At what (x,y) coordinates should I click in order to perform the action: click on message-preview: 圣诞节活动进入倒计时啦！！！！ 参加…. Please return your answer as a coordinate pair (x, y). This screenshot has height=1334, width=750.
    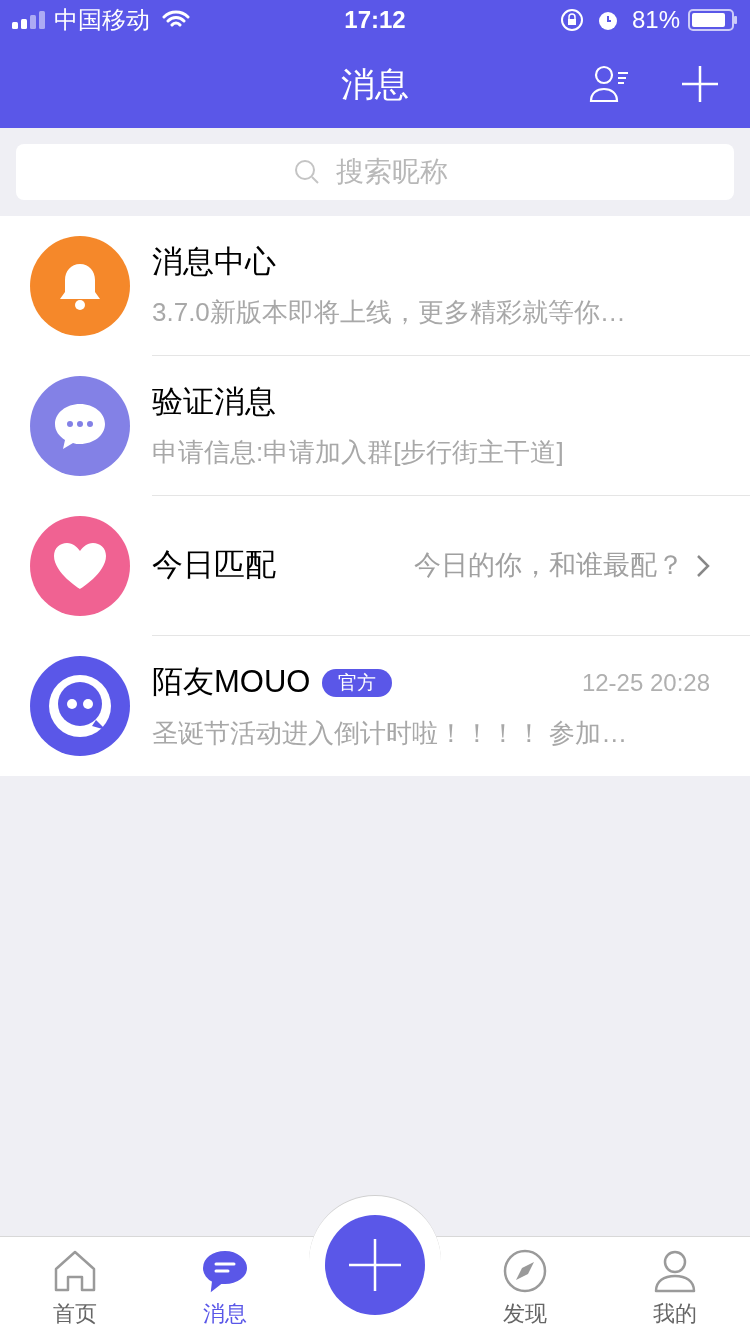
    Looking at the image, I should click on (390, 733).